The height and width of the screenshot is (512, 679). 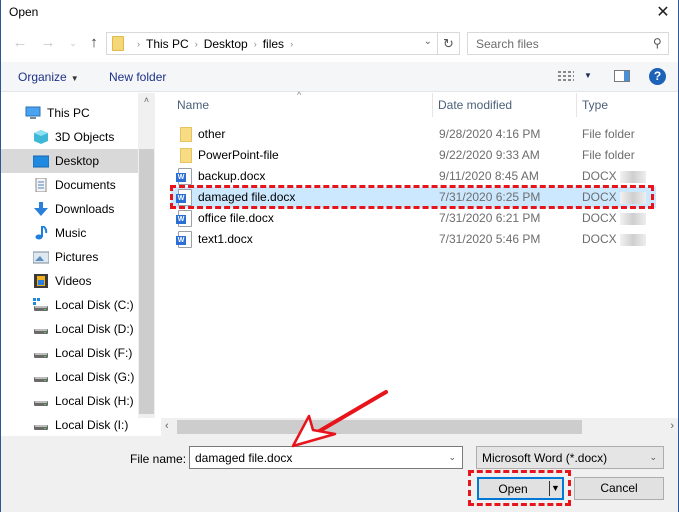 I want to click on breadcrumb-desktop: Desktop, so click(x=226, y=44).